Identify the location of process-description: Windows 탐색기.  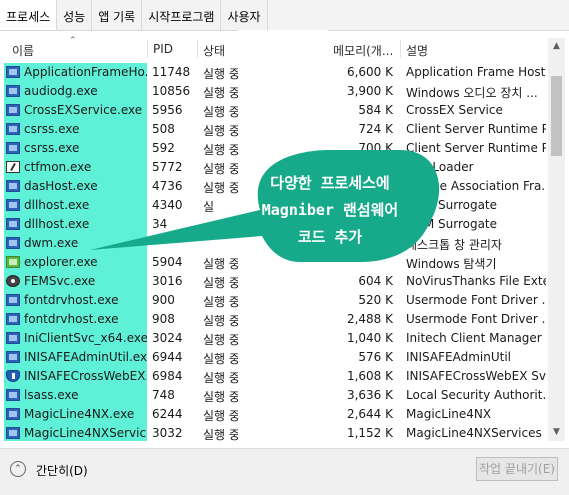
(451, 264).